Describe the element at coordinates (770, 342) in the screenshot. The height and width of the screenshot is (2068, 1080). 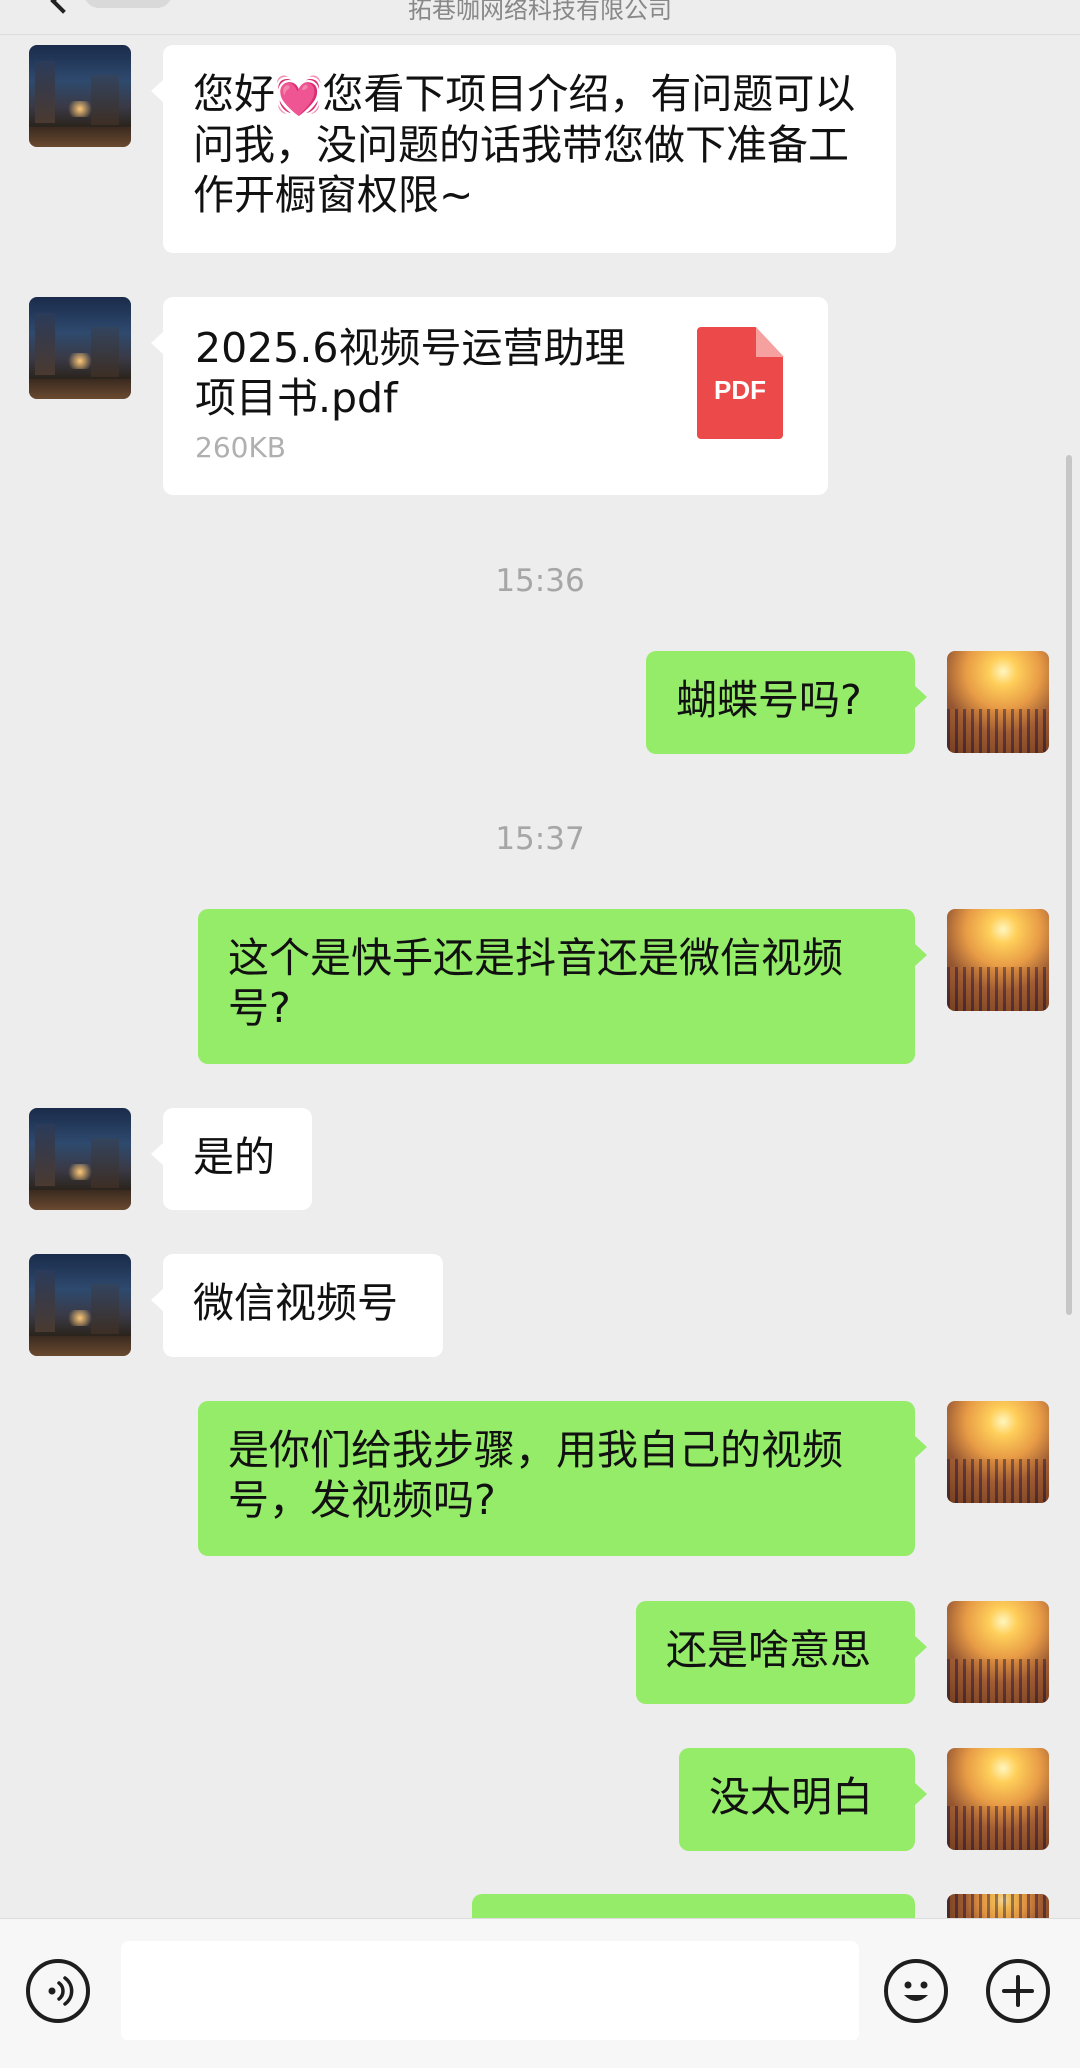
I see `pdf-fold-decoration` at that location.